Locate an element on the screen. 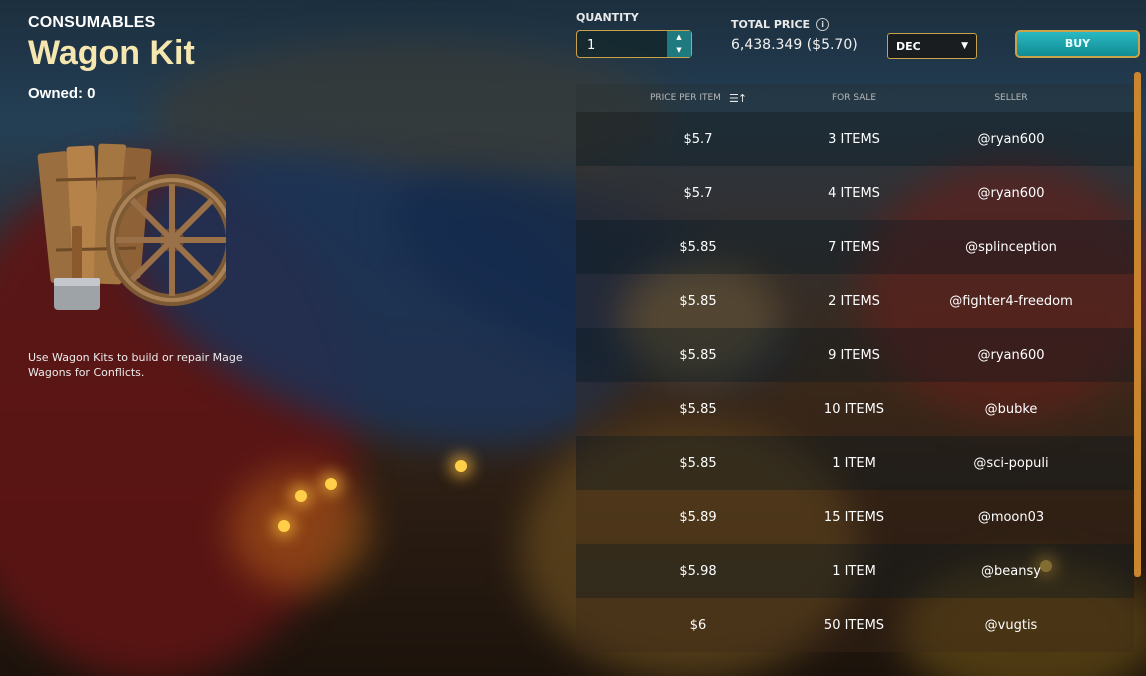 This screenshot has height=676, width=1146. table-row: $5.85 1 ITEM @sci-populi is located at coordinates (855, 463).